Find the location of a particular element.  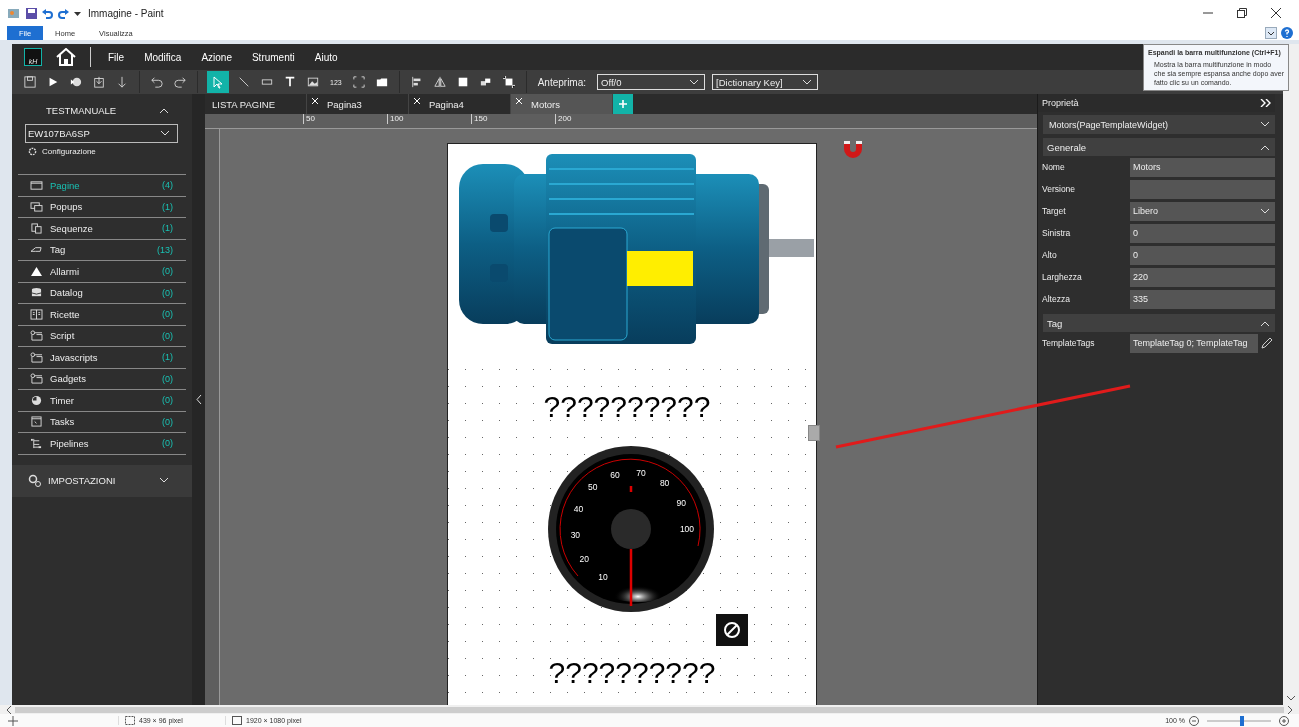

sidebar-item: Allarmi (0) is located at coordinates (102, 272).